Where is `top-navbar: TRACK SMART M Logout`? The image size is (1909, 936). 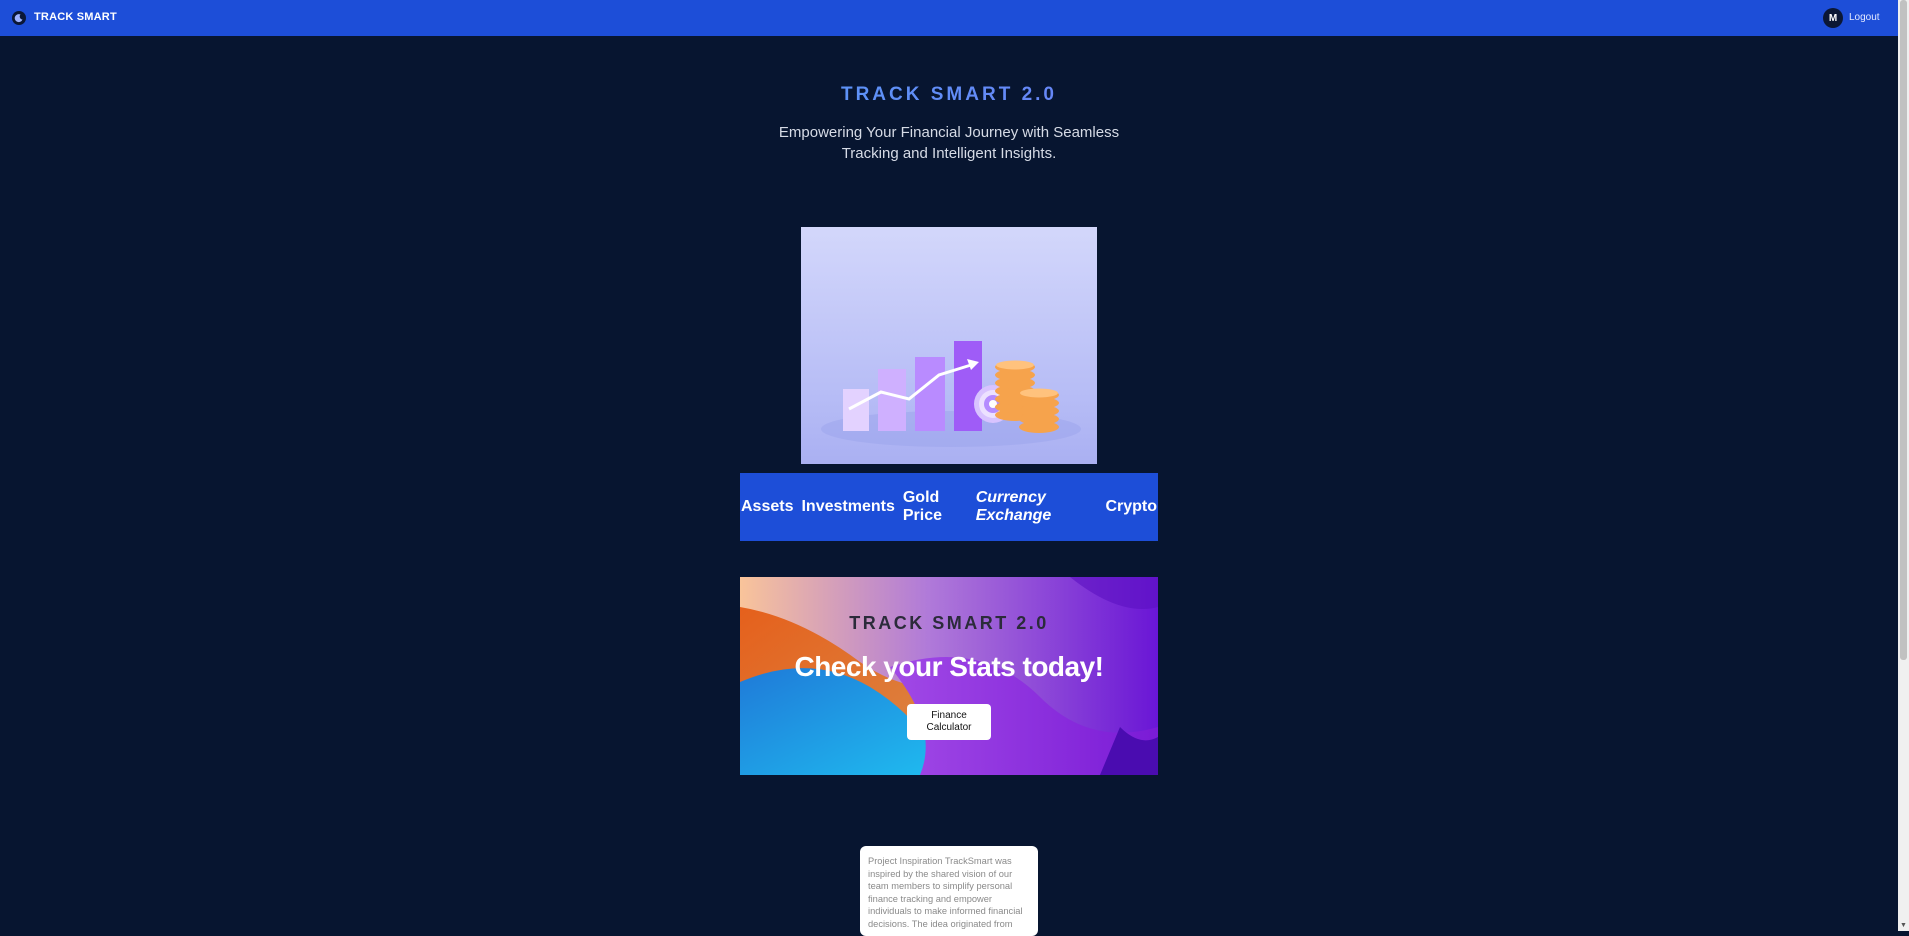 top-navbar: TRACK SMART M Logout is located at coordinates (949, 18).